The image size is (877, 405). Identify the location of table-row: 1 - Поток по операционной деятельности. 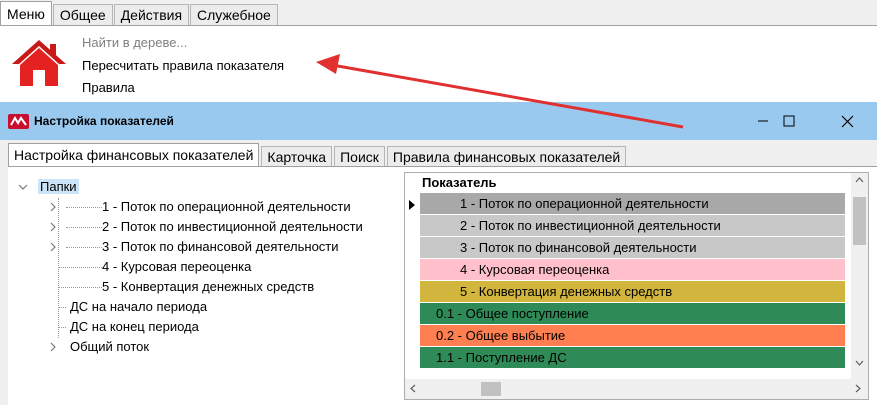
(632, 204).